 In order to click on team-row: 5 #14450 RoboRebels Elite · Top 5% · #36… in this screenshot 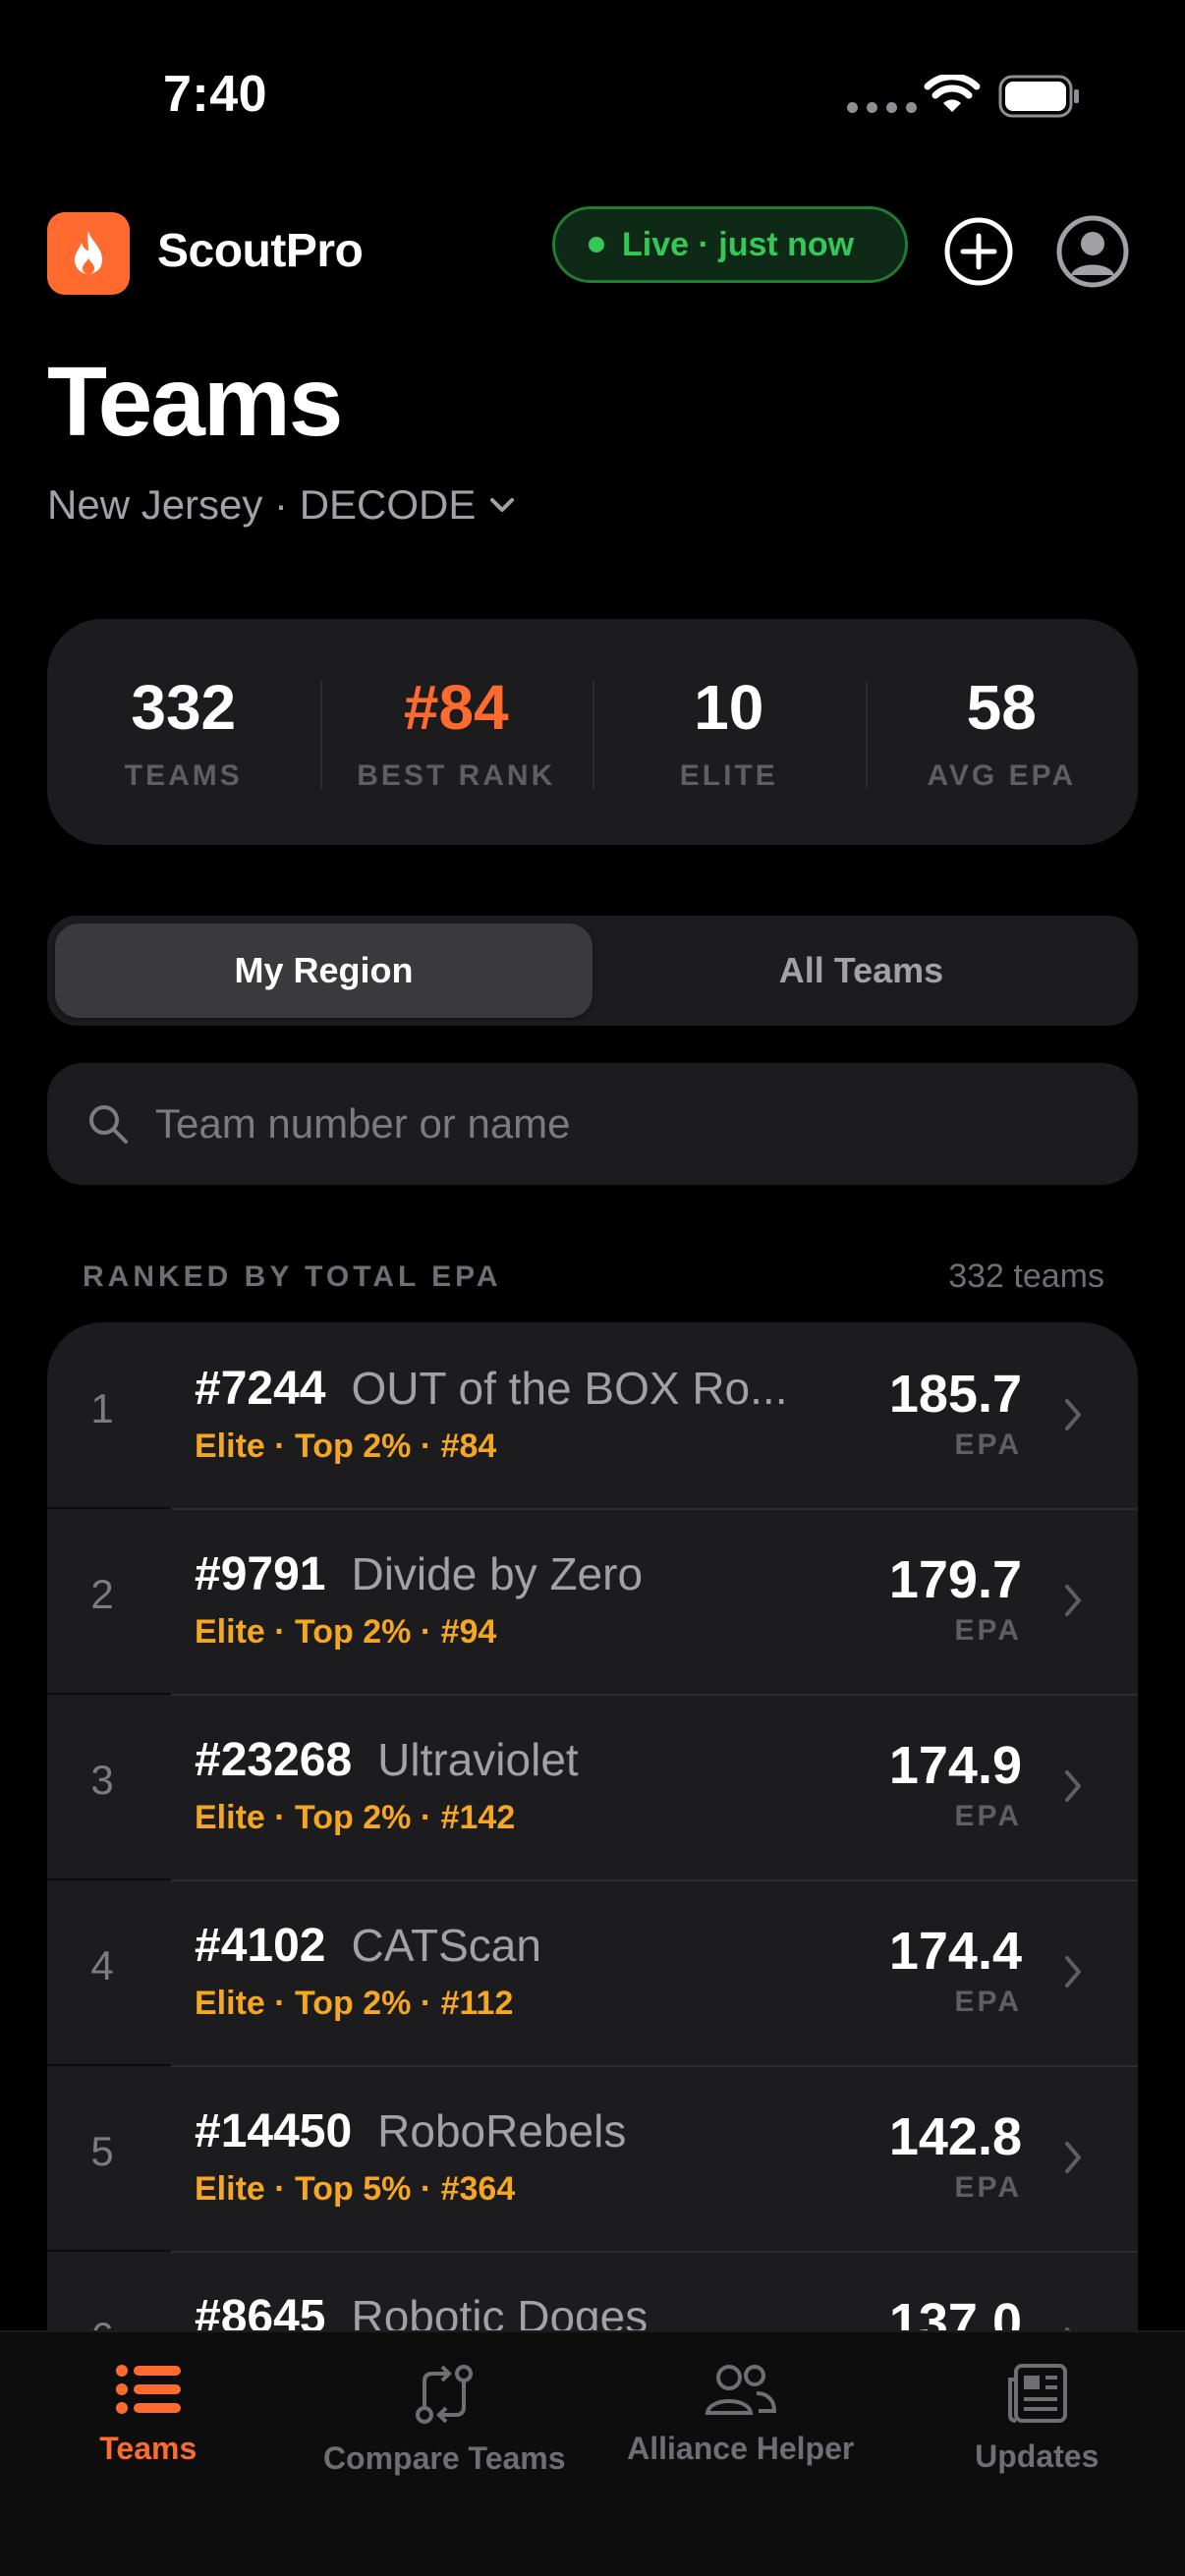, I will do `click(592, 2157)`.